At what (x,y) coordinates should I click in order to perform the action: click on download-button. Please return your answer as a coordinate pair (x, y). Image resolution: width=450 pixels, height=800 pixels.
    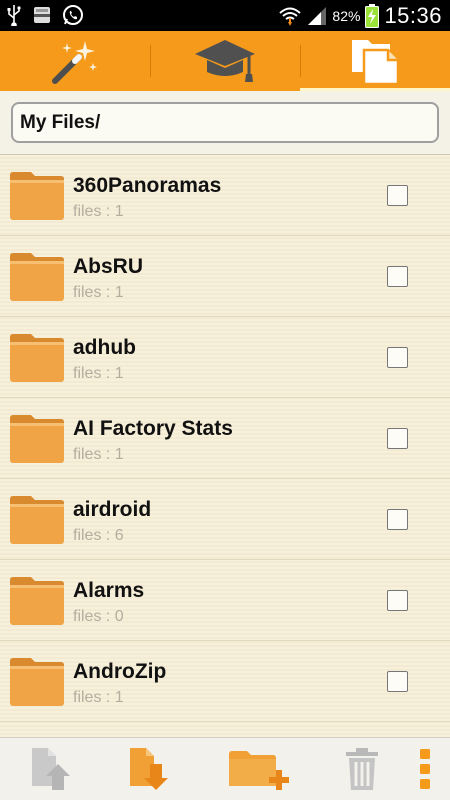
    Looking at the image, I should click on (148, 769).